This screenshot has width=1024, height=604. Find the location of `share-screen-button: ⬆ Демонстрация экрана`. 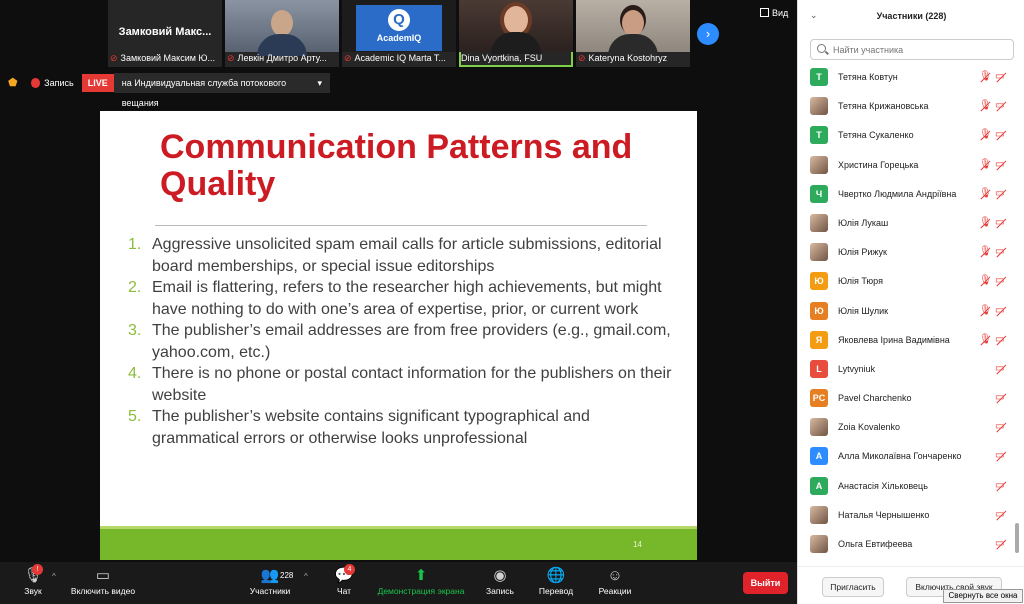

share-screen-button: ⬆ Демонстрация экрана is located at coordinates (421, 581).